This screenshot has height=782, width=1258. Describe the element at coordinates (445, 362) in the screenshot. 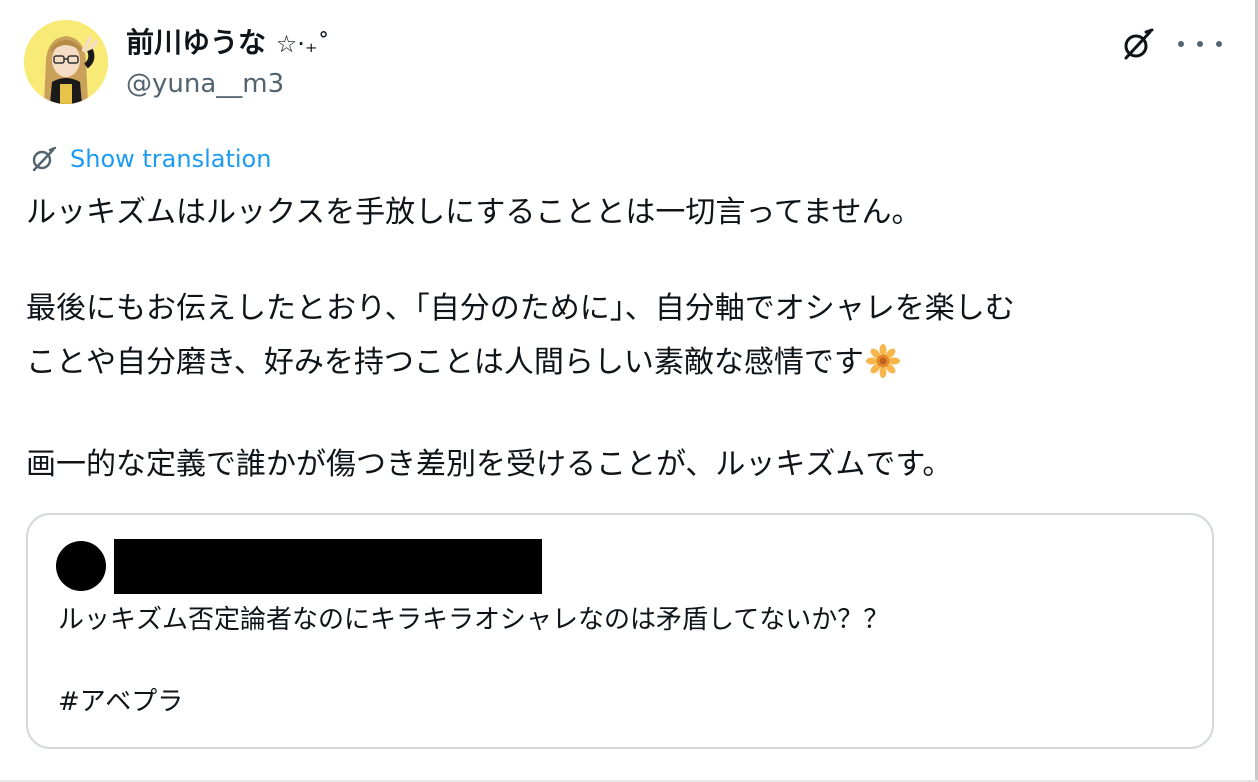

I see `tweet-text-line-content: ことや自分磨き、好みを持つことは人間らしい素敵な感情です` at that location.